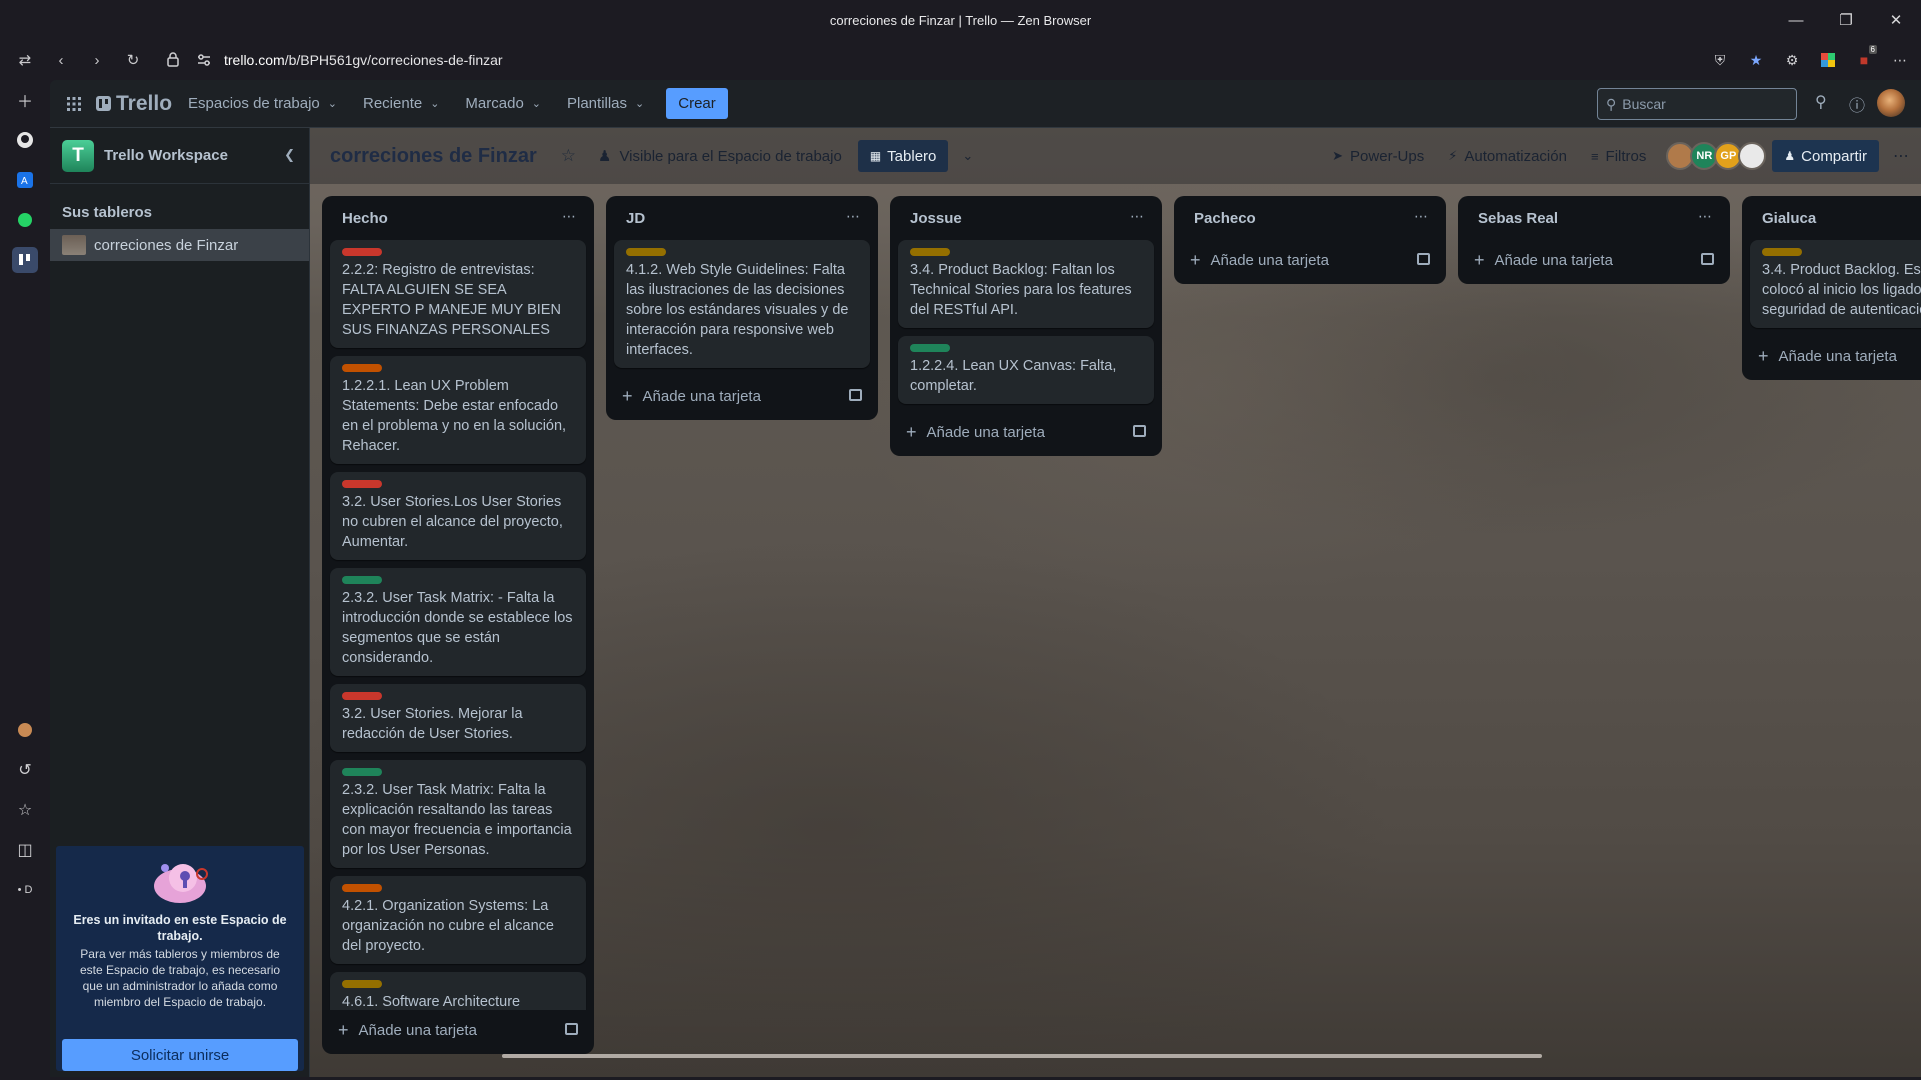 This screenshot has height=1080, width=1921. Describe the element at coordinates (166, 155) in the screenshot. I see `workspace-name: Trello Workspace` at that location.